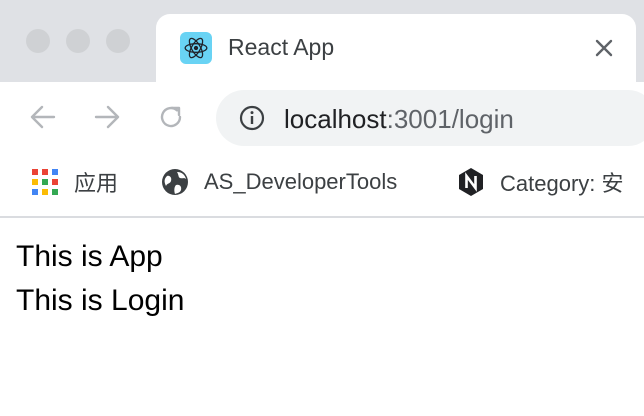 The height and width of the screenshot is (416, 644). What do you see at coordinates (450, 119) in the screenshot?
I see `url-path: :3001/login` at bounding box center [450, 119].